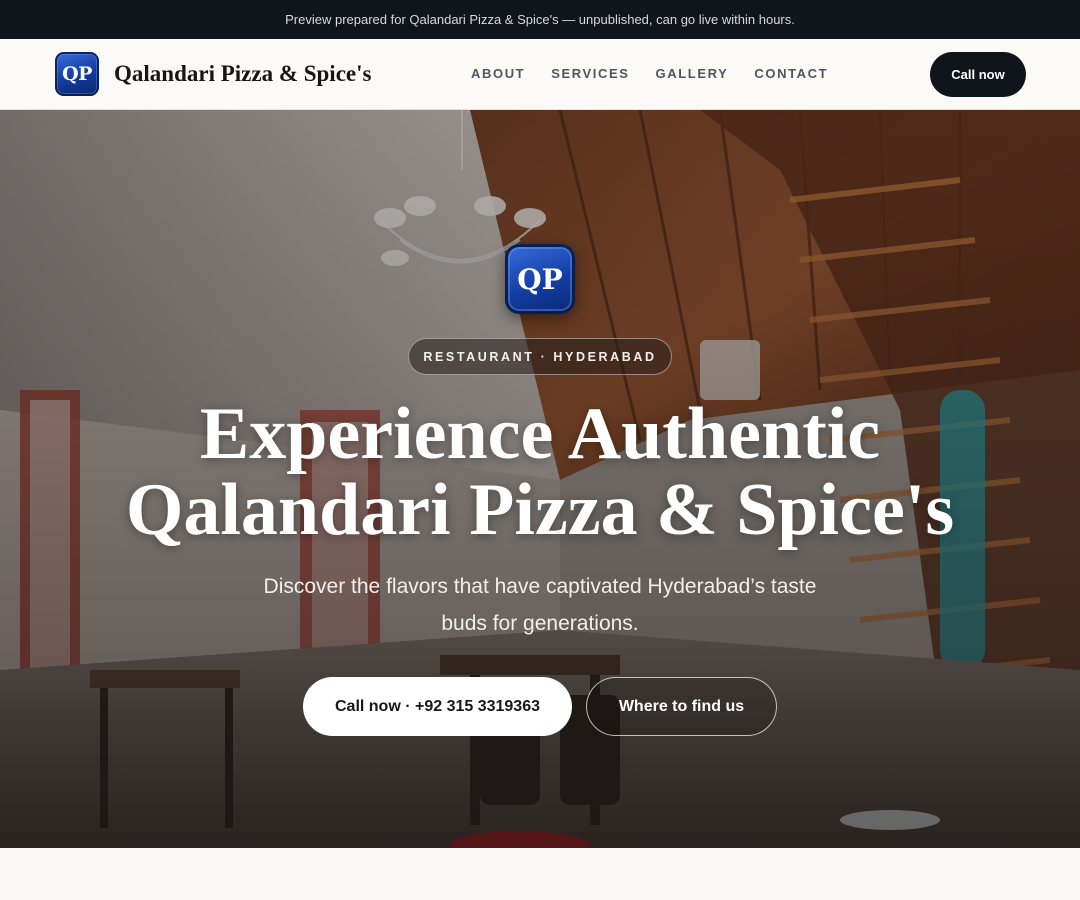  Describe the element at coordinates (242, 74) in the screenshot. I see `brand-name: Qalandari Pizza & Spice's` at that location.